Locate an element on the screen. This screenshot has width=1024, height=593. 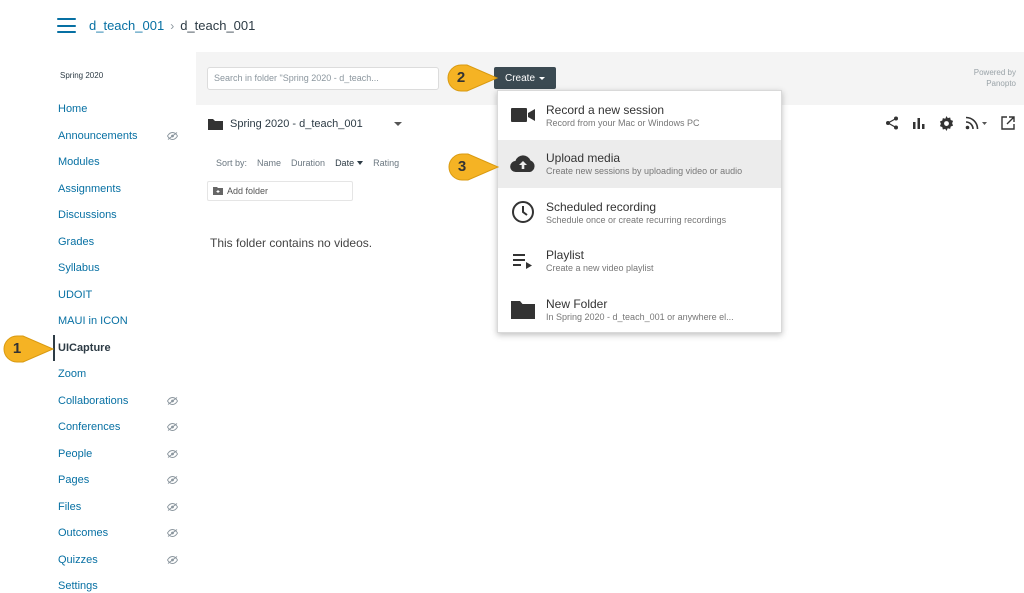
hamburger-menu-icon is located at coordinates (66, 25).